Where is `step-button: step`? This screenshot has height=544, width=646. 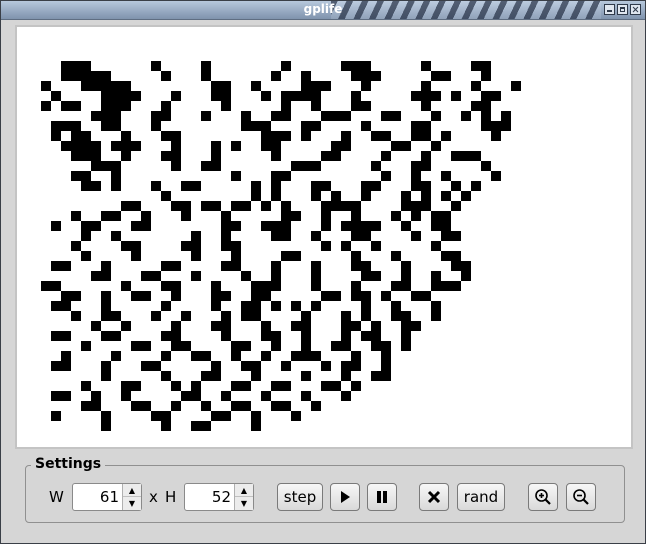
step-button: step is located at coordinates (300, 497).